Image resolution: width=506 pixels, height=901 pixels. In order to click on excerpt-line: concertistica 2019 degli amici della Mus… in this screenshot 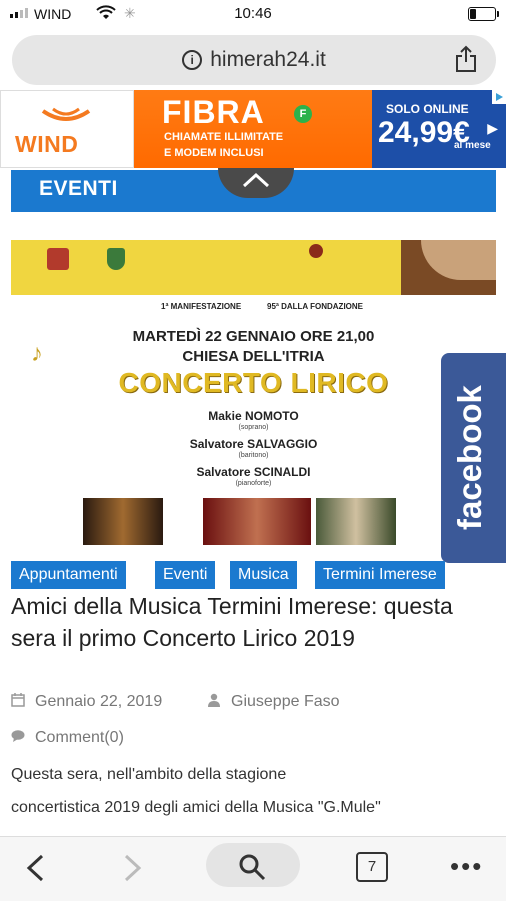, I will do `click(196, 807)`.